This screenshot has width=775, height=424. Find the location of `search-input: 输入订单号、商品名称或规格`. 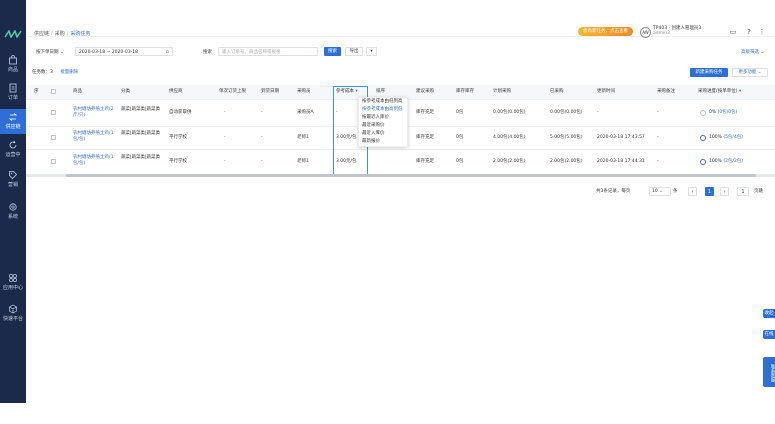

search-input: 输入订单号、商品名称或规格 is located at coordinates (268, 51).